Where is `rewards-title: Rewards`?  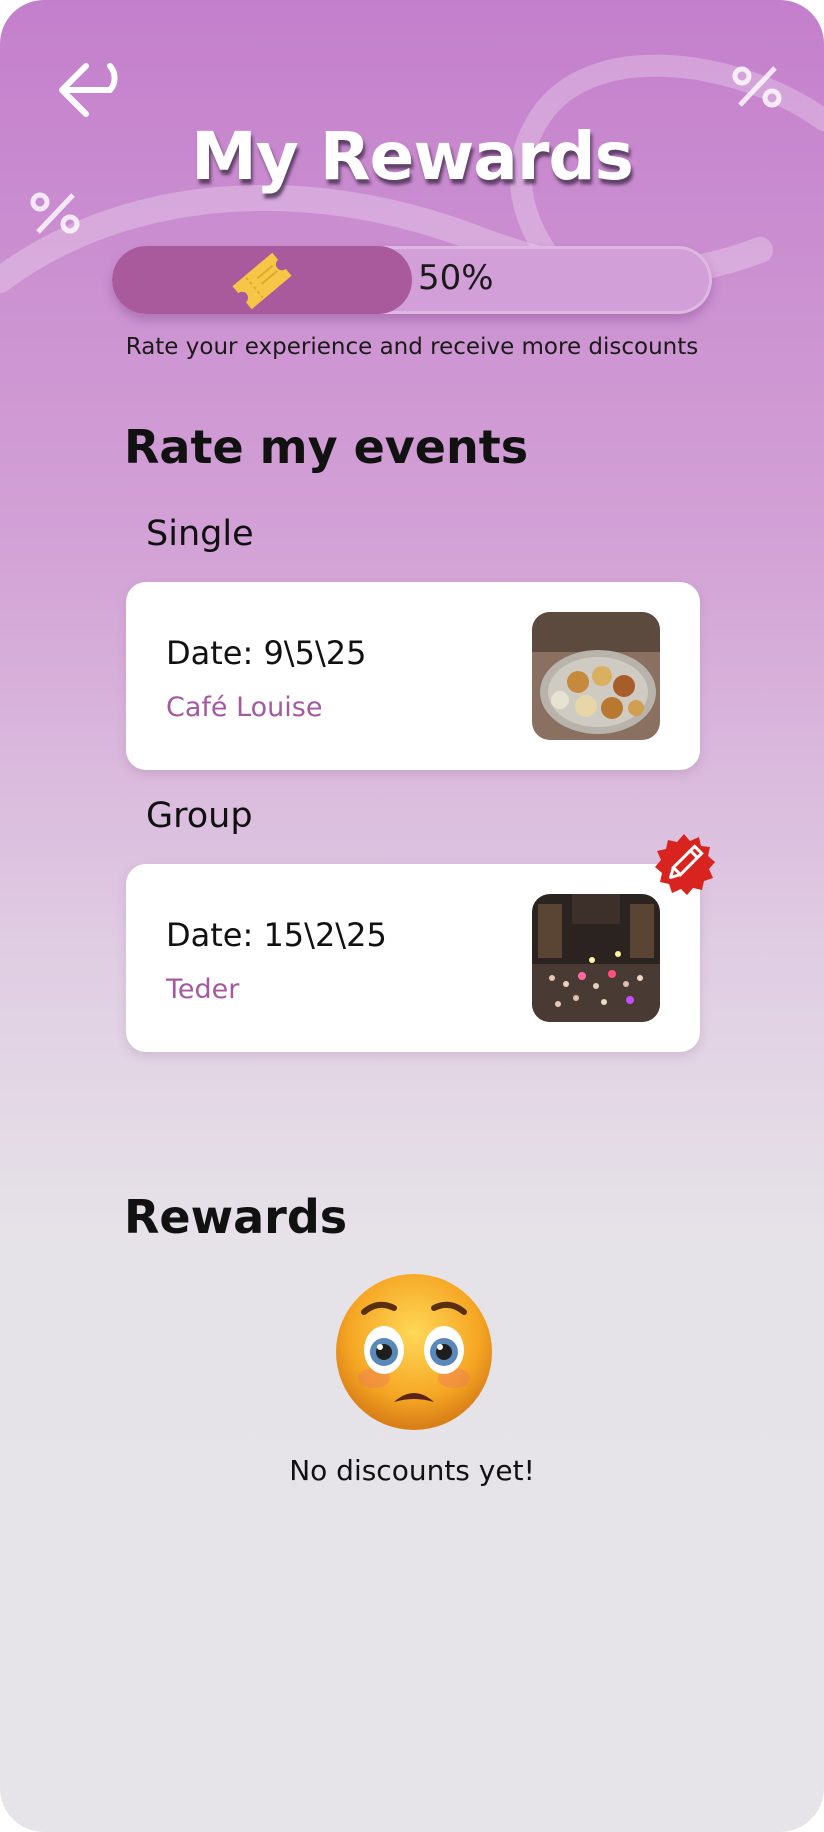 rewards-title: Rewards is located at coordinates (236, 1217).